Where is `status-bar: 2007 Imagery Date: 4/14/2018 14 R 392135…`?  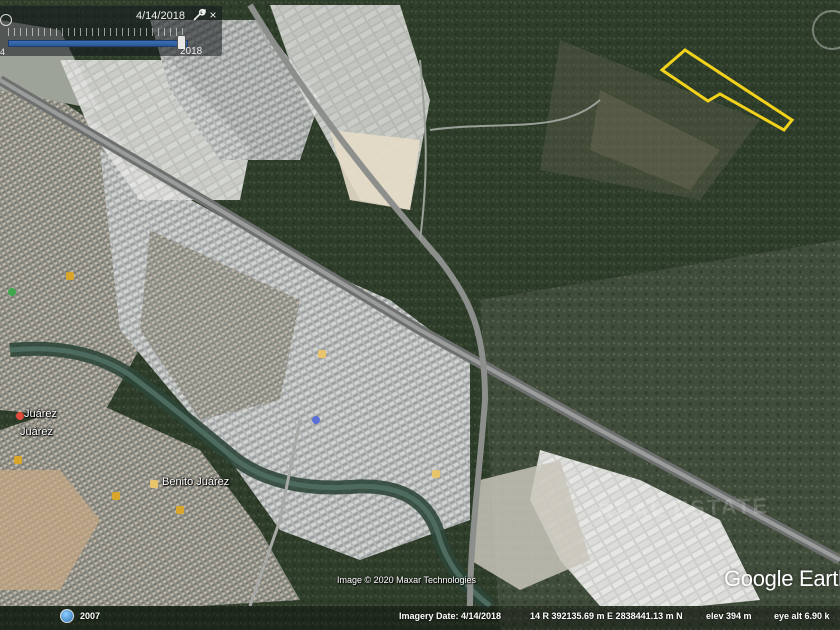
status-bar: 2007 Imagery Date: 4/14/2018 14 R 392135… is located at coordinates (420, 618).